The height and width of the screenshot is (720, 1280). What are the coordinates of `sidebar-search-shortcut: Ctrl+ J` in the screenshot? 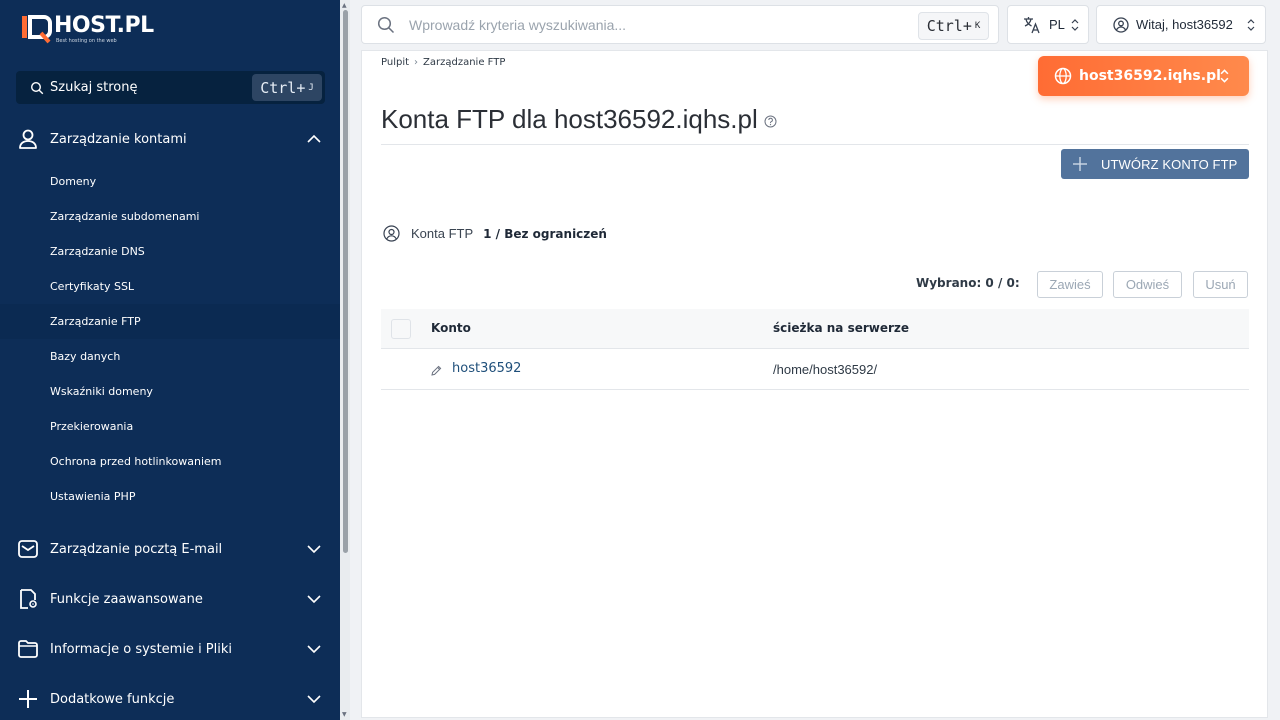 It's located at (287, 87).